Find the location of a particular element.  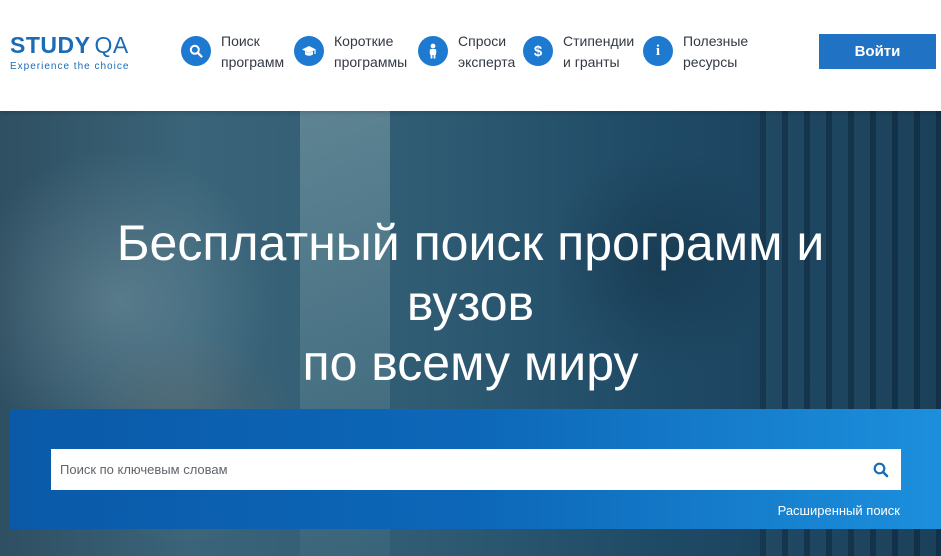

nav-item-program-search: Поиск программ is located at coordinates (234, 52).